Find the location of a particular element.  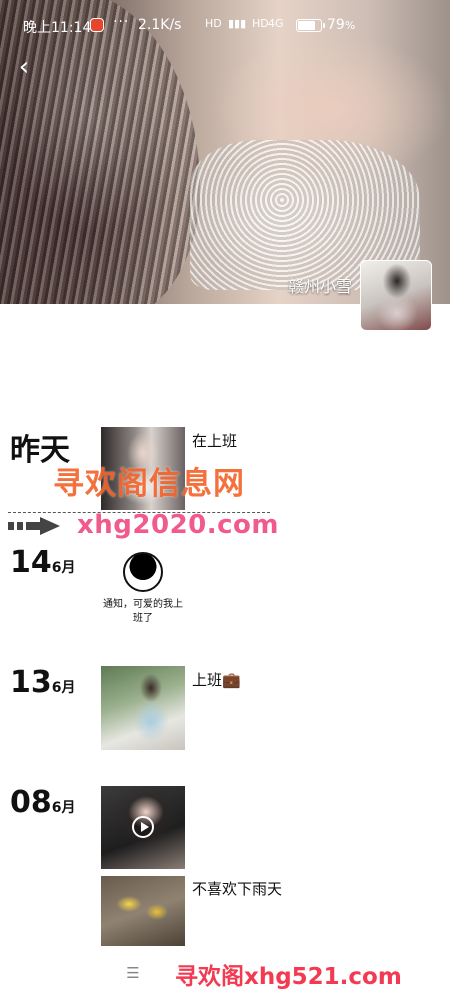

signal-4g-icon: 4G is located at coordinates (276, 23).